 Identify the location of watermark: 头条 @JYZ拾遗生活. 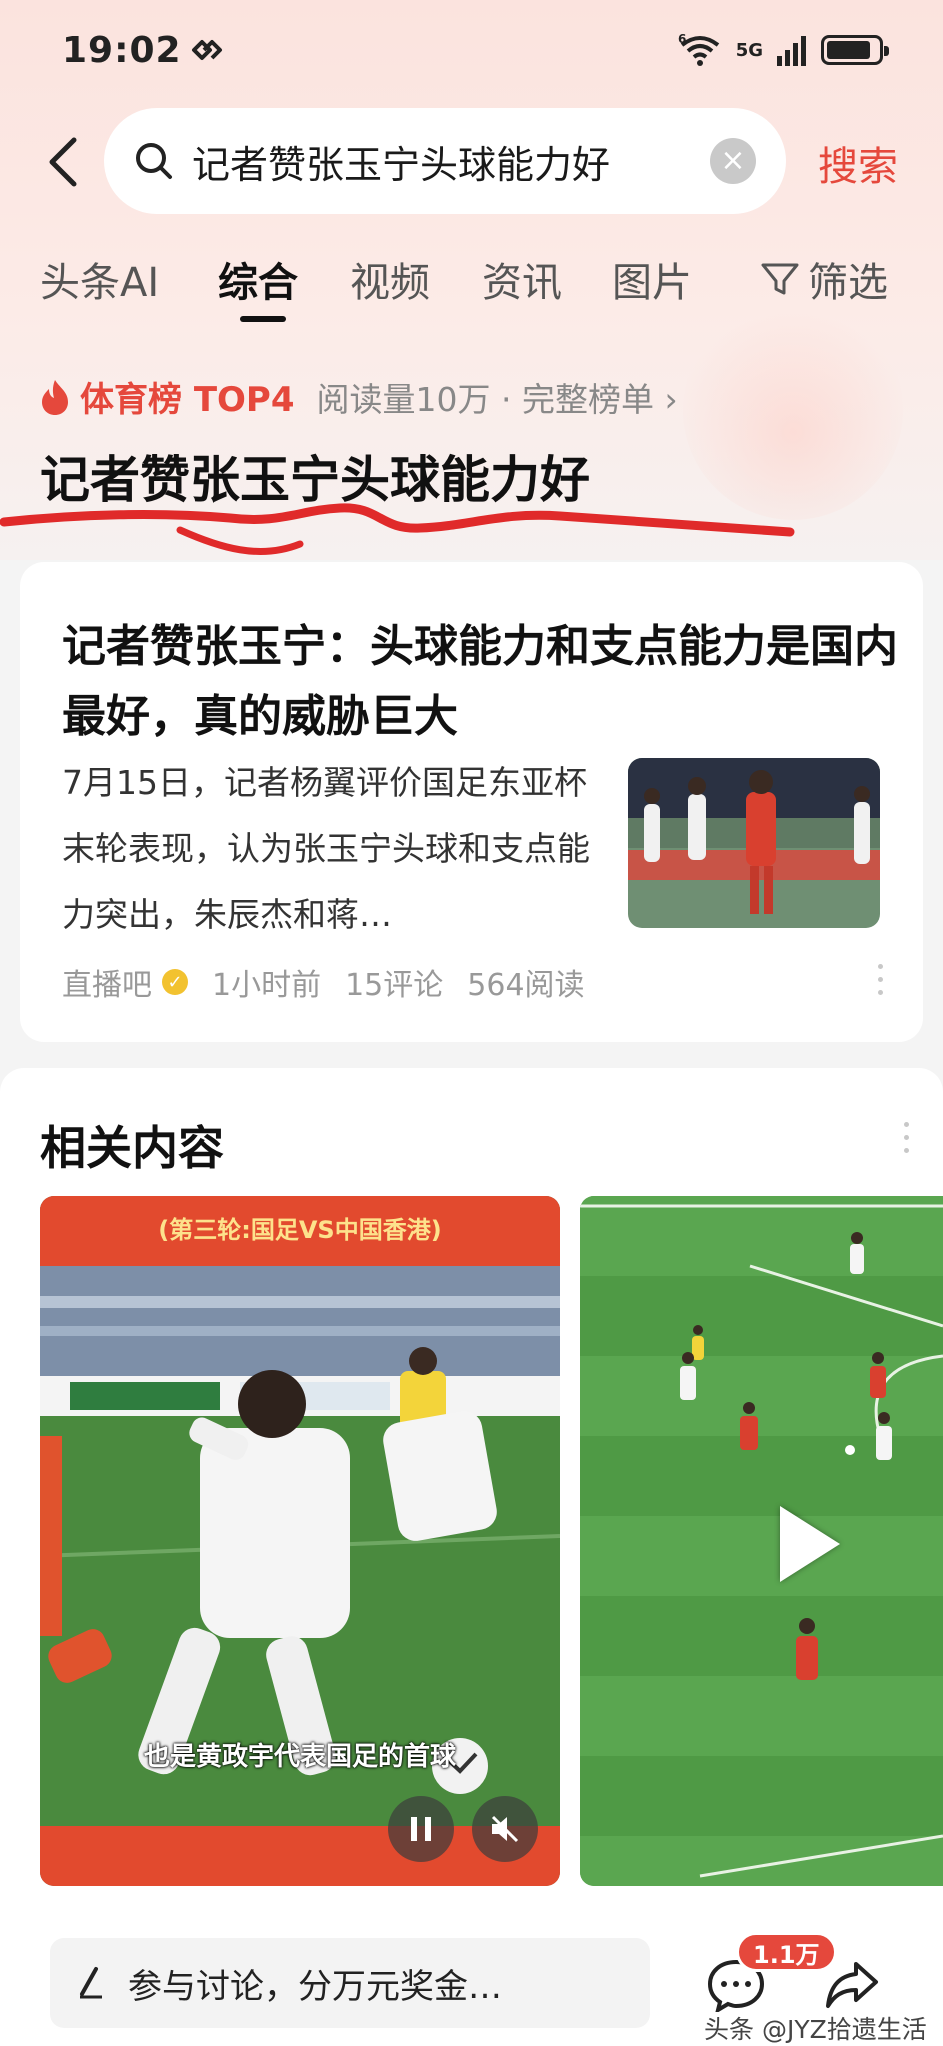
(815, 2029).